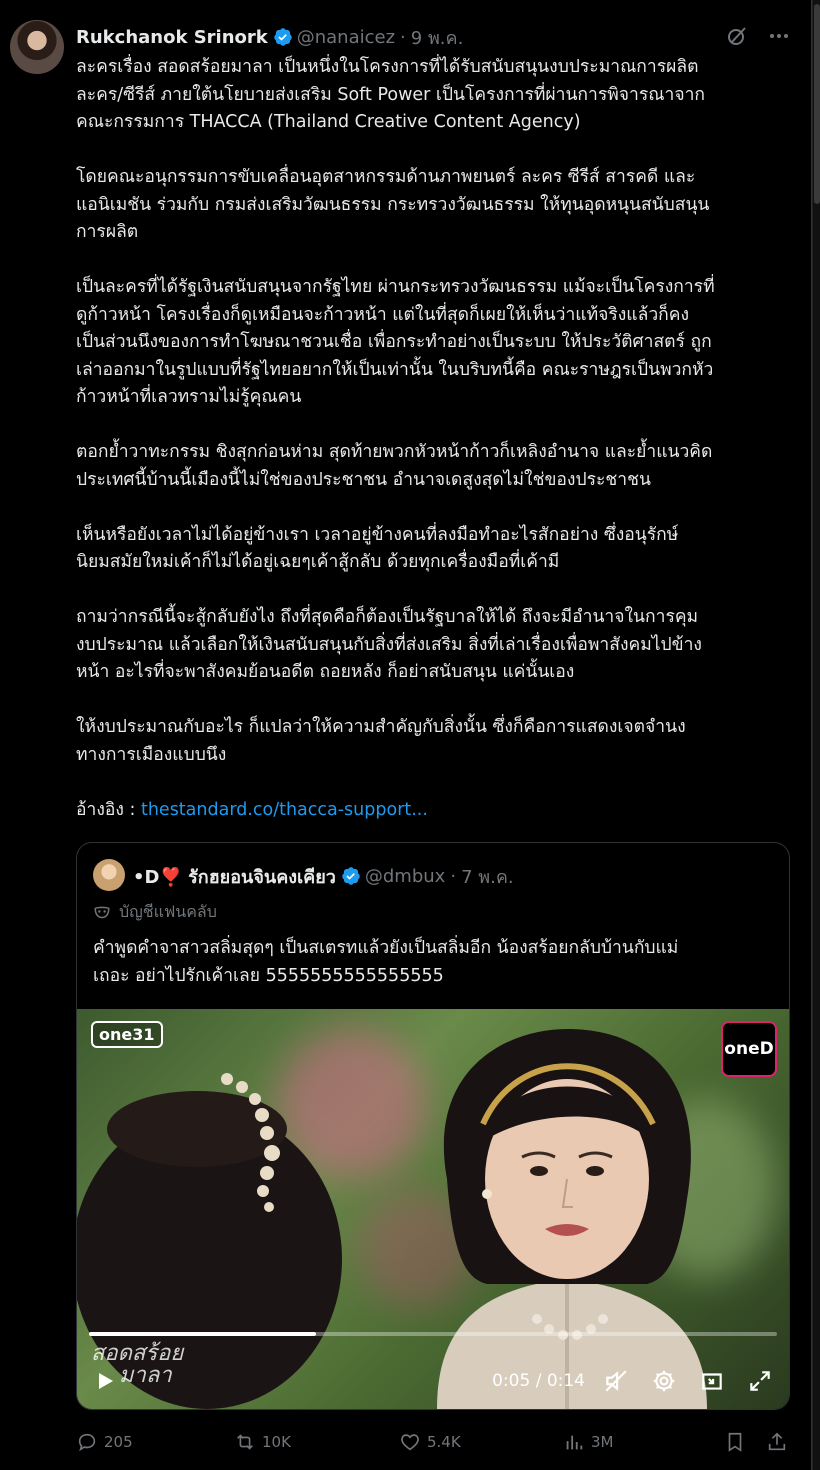  I want to click on picture-in-picture-icon, so click(712, 1381).